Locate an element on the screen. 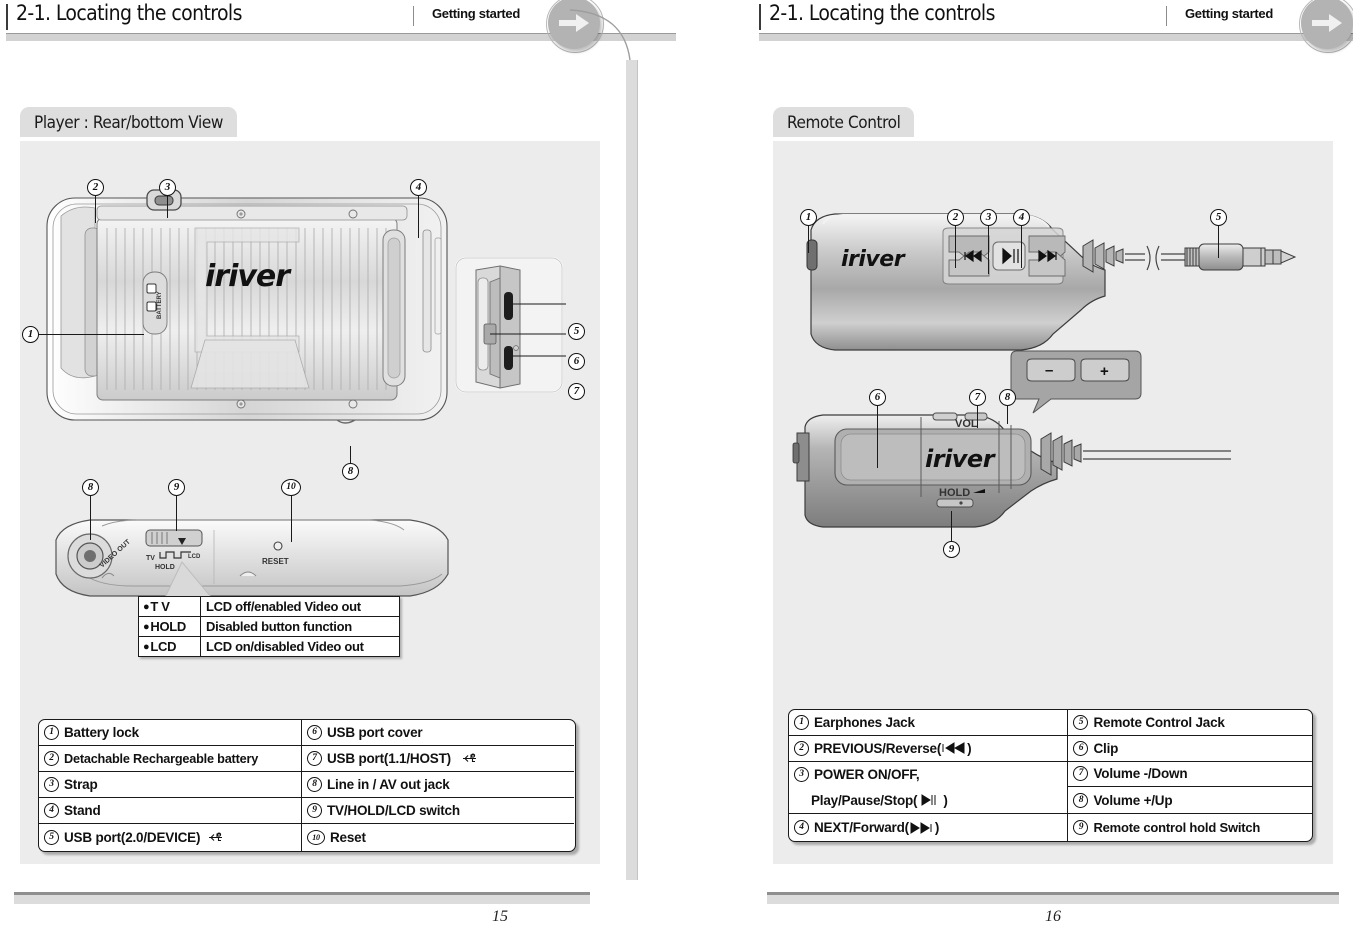  callout-10: 10 is located at coordinates (291, 487).